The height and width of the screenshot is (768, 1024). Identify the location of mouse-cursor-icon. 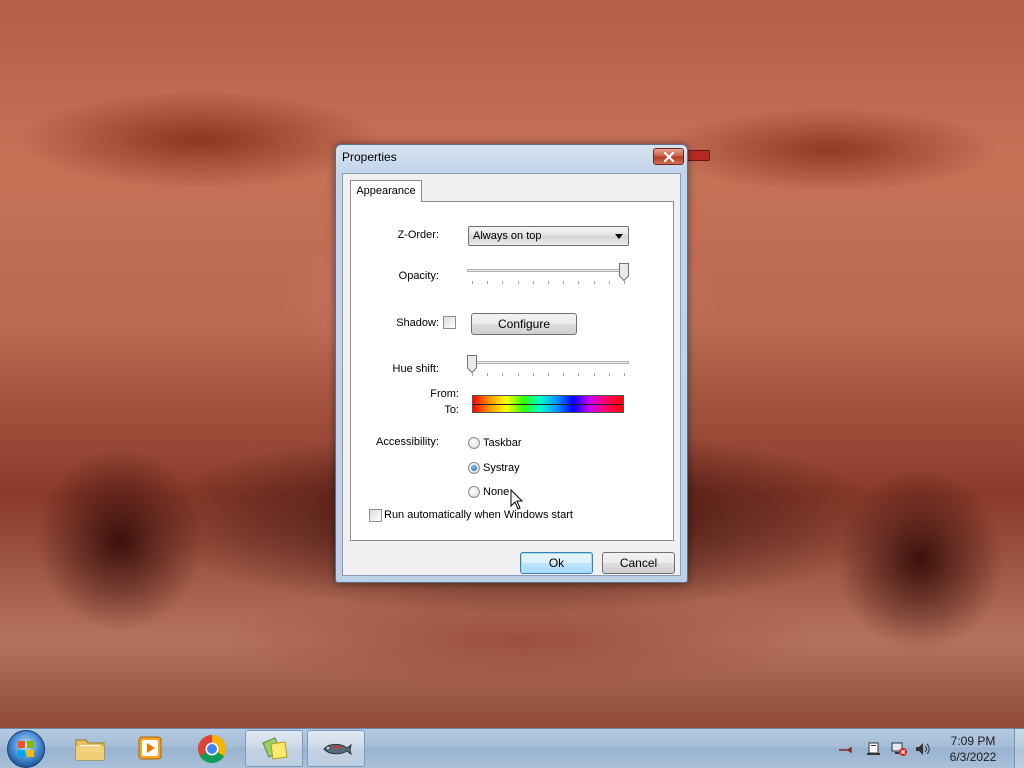
(517, 499).